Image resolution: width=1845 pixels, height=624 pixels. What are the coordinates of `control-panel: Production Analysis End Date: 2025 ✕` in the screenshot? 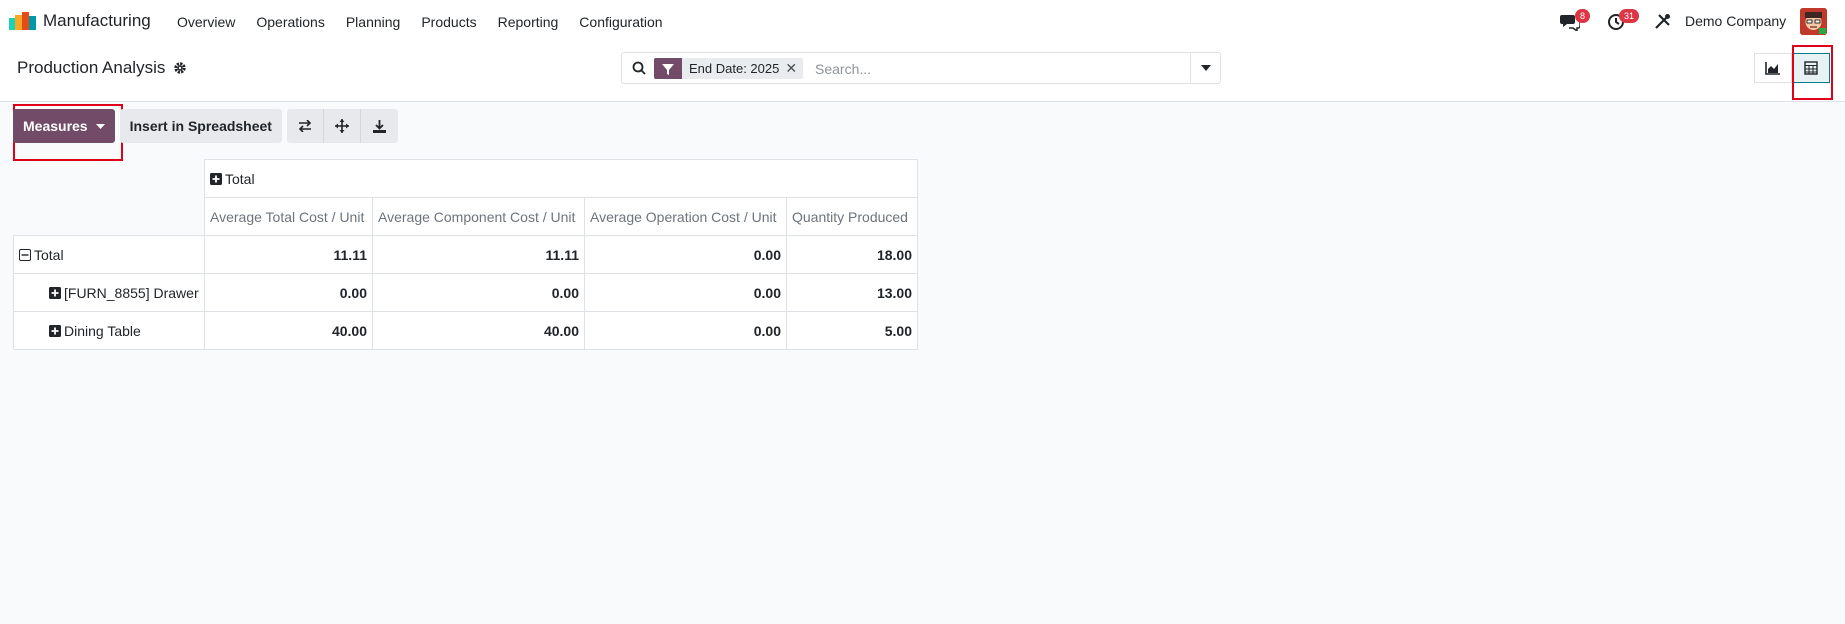 It's located at (922, 72).